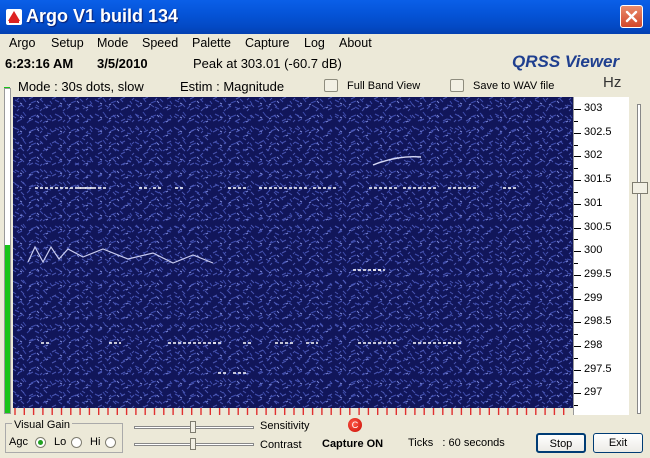  What do you see at coordinates (67, 43) in the screenshot?
I see `menu-setup: Setup` at bounding box center [67, 43].